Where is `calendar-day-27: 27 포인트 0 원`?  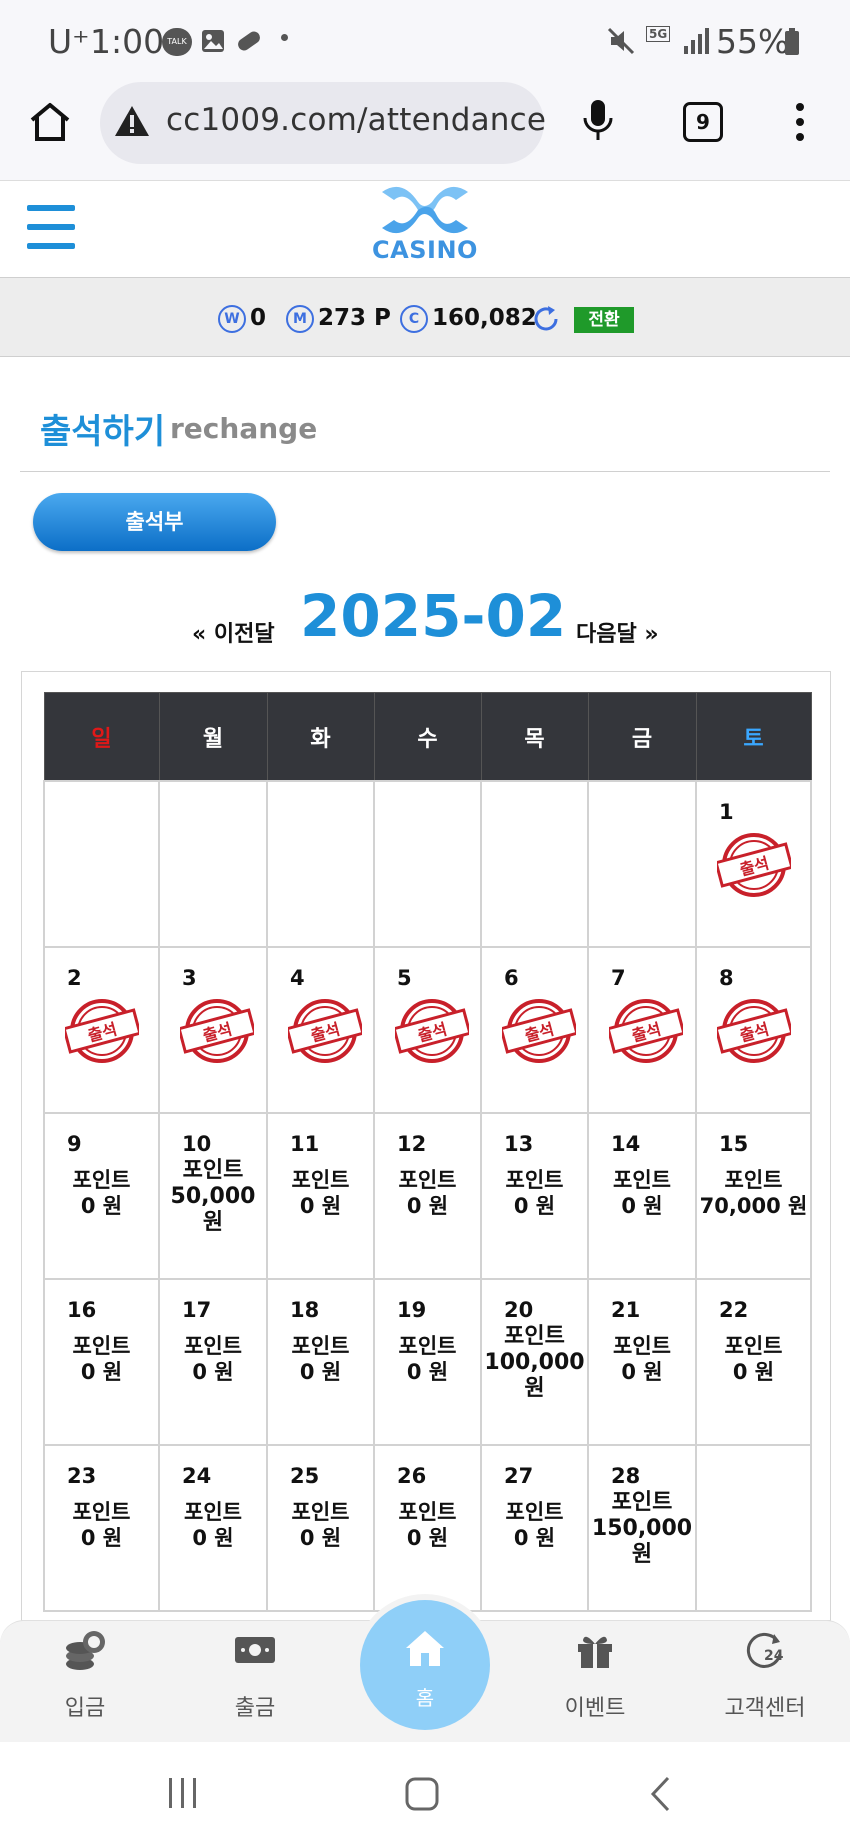
calendar-day-27: 27 포인트 0 원 is located at coordinates (534, 1528).